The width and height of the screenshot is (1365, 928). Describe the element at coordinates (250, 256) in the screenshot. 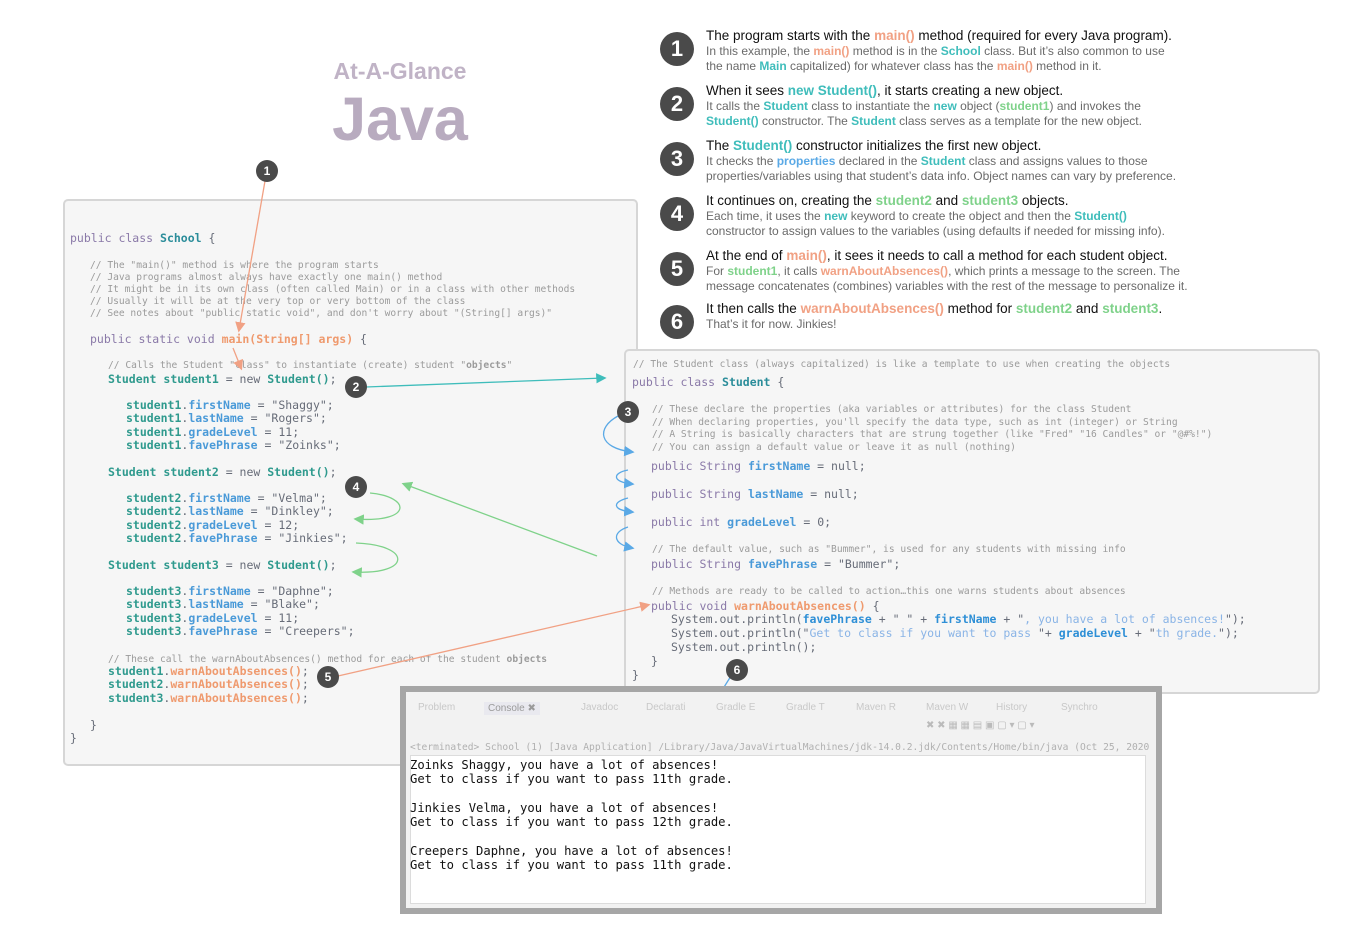

I see `arrow-1-to-main` at that location.